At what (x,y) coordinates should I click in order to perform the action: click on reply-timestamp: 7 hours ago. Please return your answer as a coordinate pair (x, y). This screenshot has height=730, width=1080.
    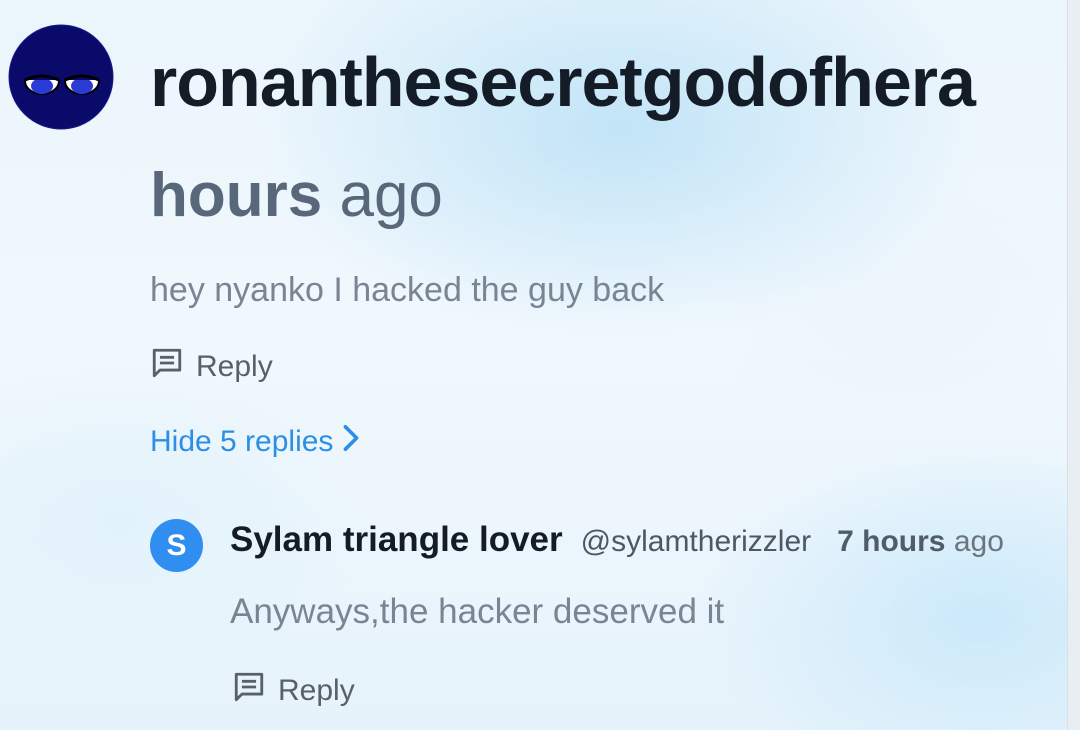
    Looking at the image, I should click on (920, 542).